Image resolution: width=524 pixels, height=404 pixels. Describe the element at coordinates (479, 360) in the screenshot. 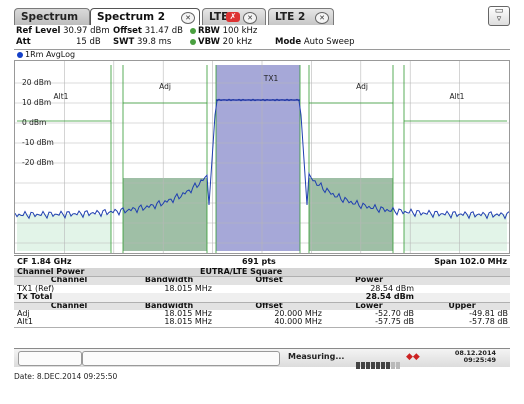

I see `status-time: 09:25:49` at that location.